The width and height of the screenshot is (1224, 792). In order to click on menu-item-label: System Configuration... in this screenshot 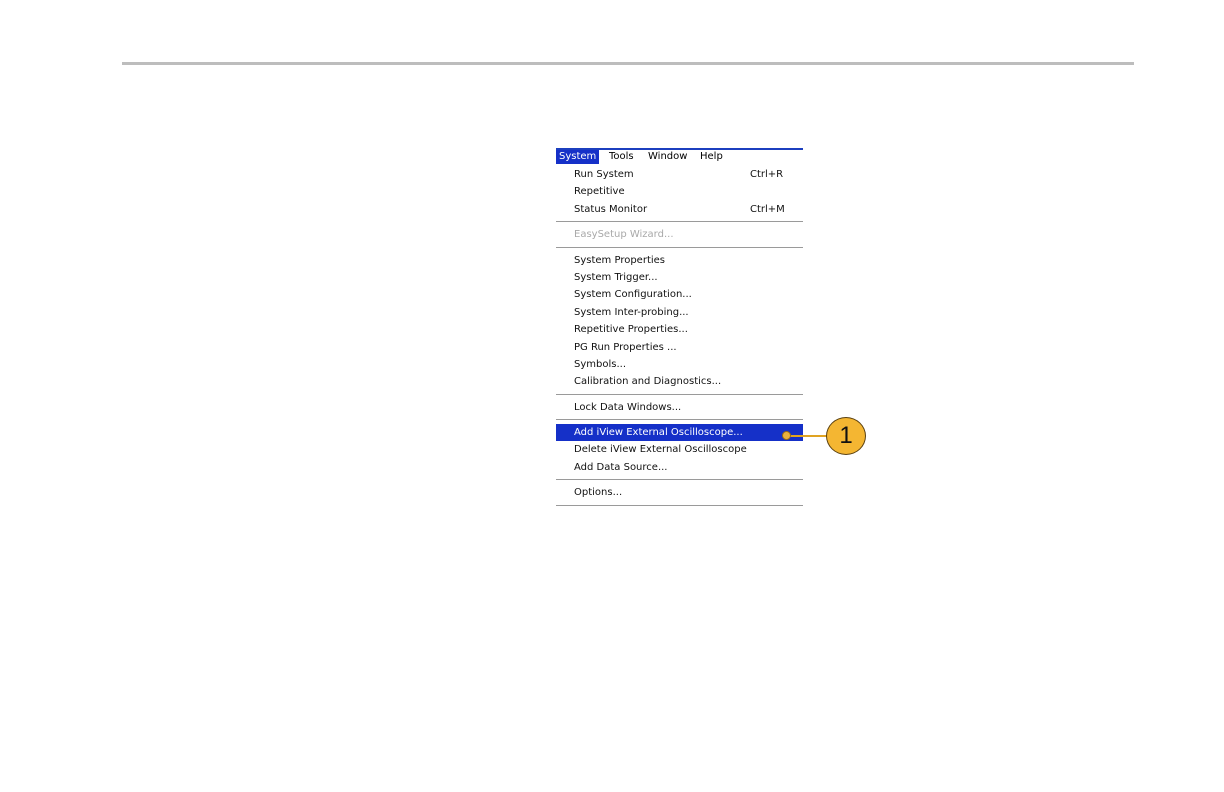, I will do `click(633, 295)`.